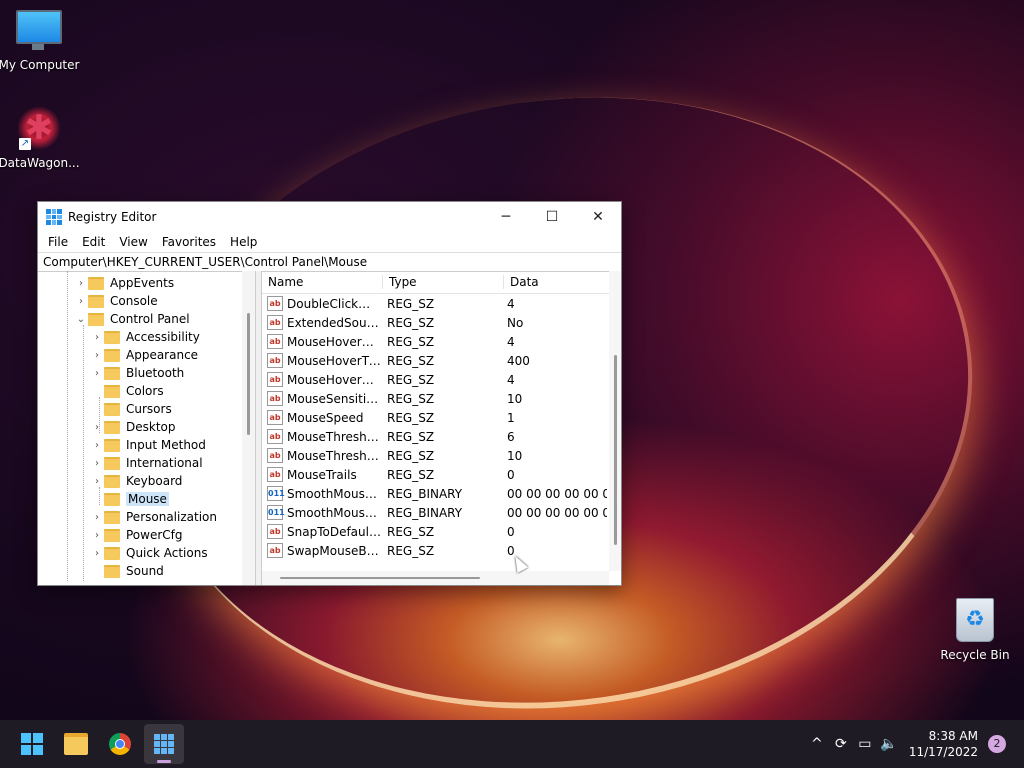  Describe the element at coordinates (865, 744) in the screenshot. I see `network-icon: ▭` at that location.